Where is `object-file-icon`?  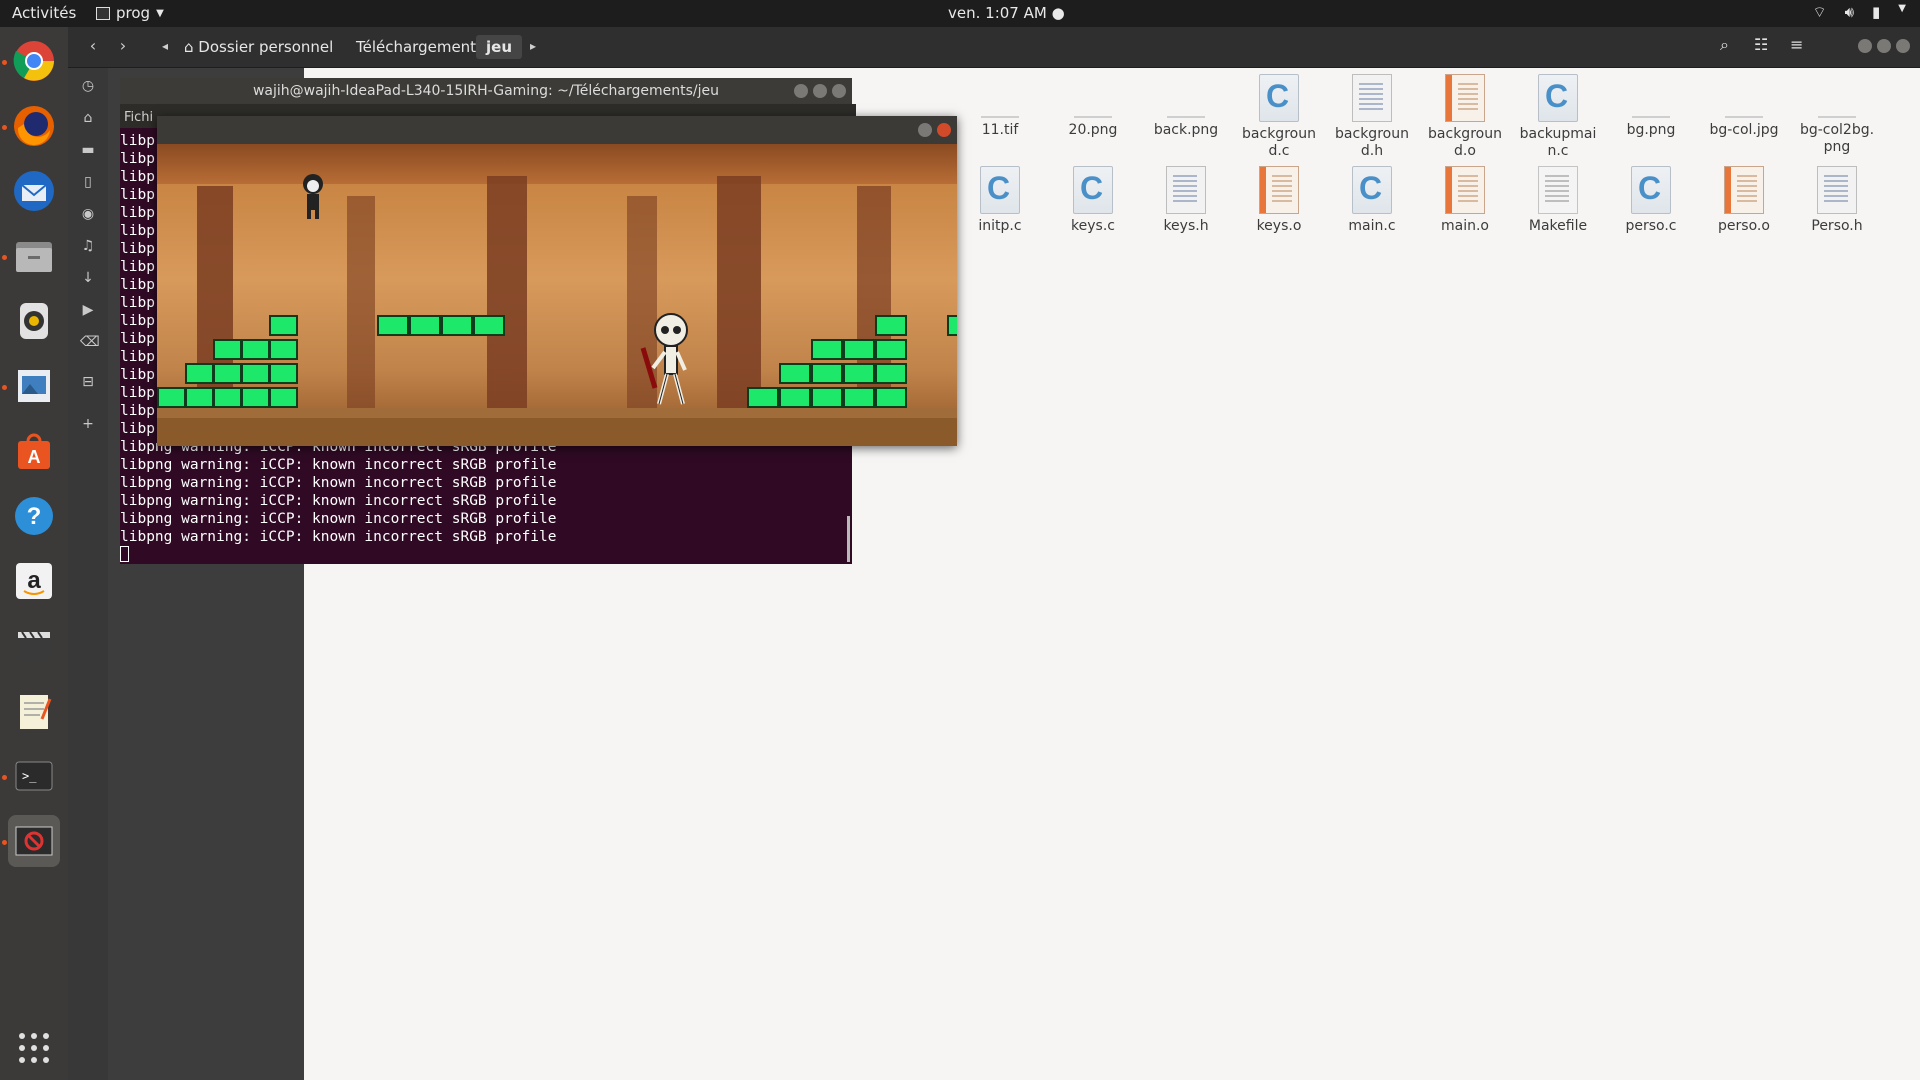 object-file-icon is located at coordinates (1465, 190).